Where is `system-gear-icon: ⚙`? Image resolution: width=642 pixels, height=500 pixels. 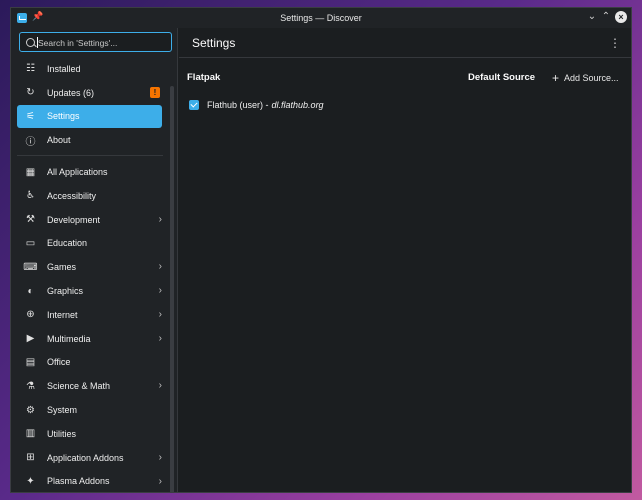 system-gear-icon: ⚙ is located at coordinates (30, 410).